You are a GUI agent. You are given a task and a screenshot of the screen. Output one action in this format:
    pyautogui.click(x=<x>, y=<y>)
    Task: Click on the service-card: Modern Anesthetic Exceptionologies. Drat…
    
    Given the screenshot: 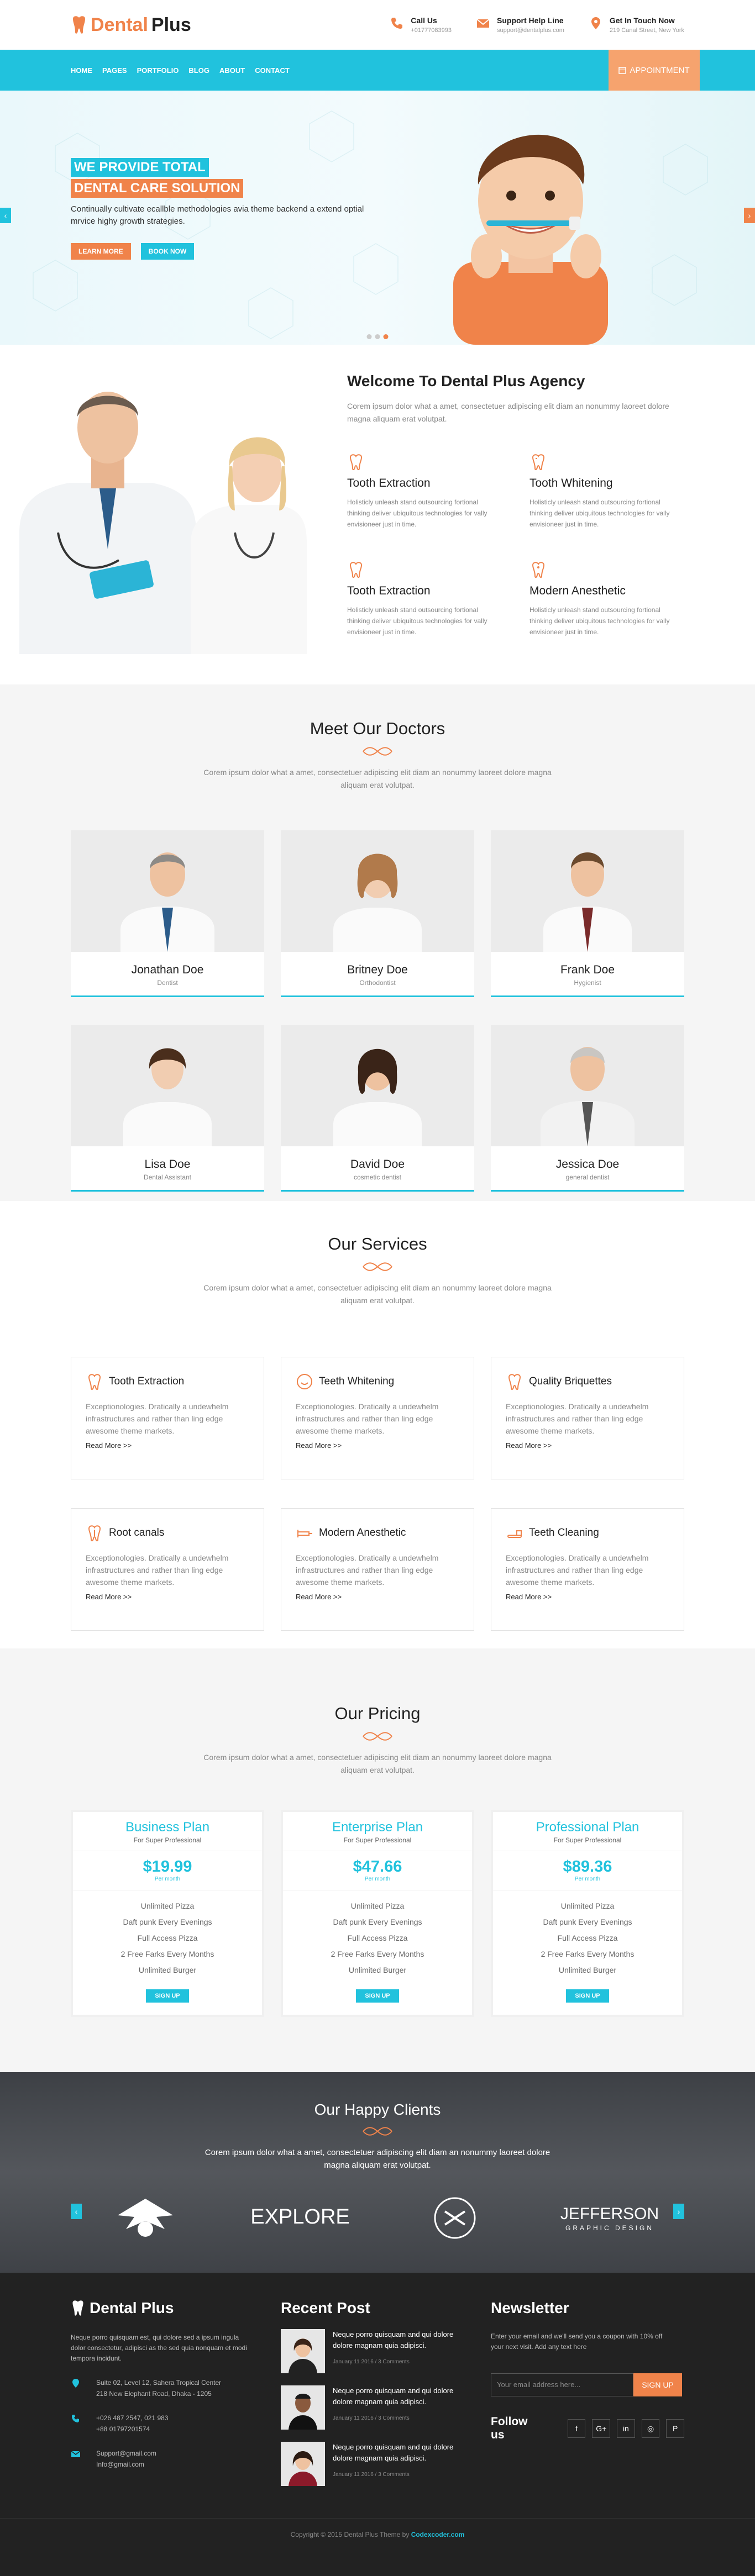 What is the action you would take?
    pyautogui.click(x=377, y=1569)
    